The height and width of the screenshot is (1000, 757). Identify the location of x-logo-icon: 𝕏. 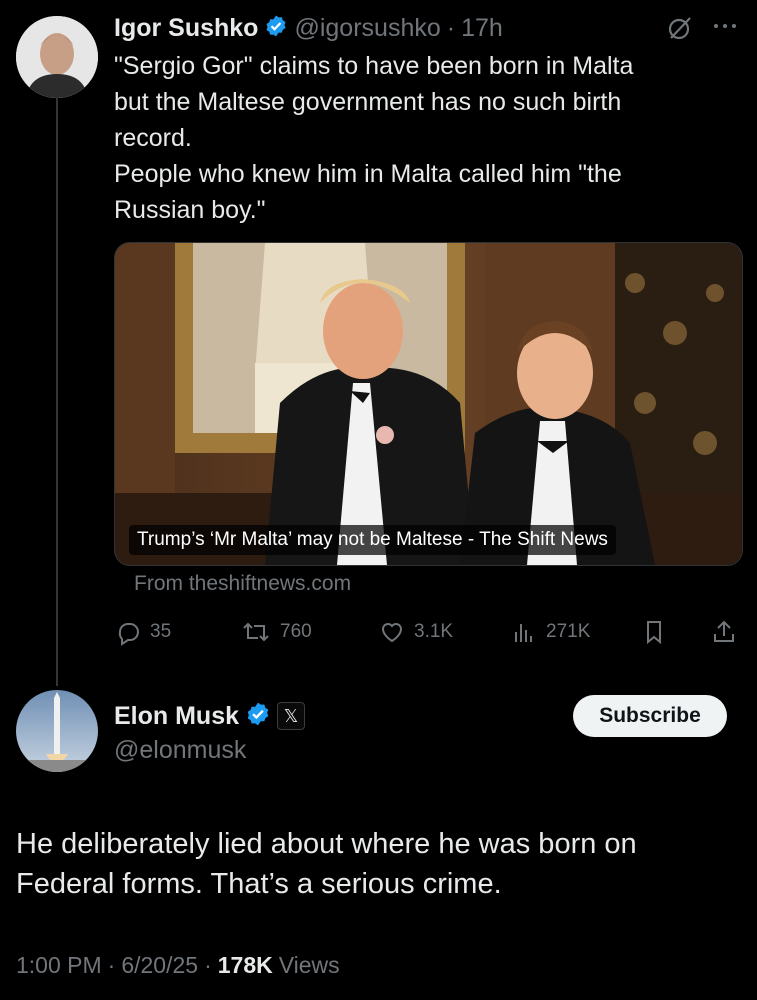
(291, 716).